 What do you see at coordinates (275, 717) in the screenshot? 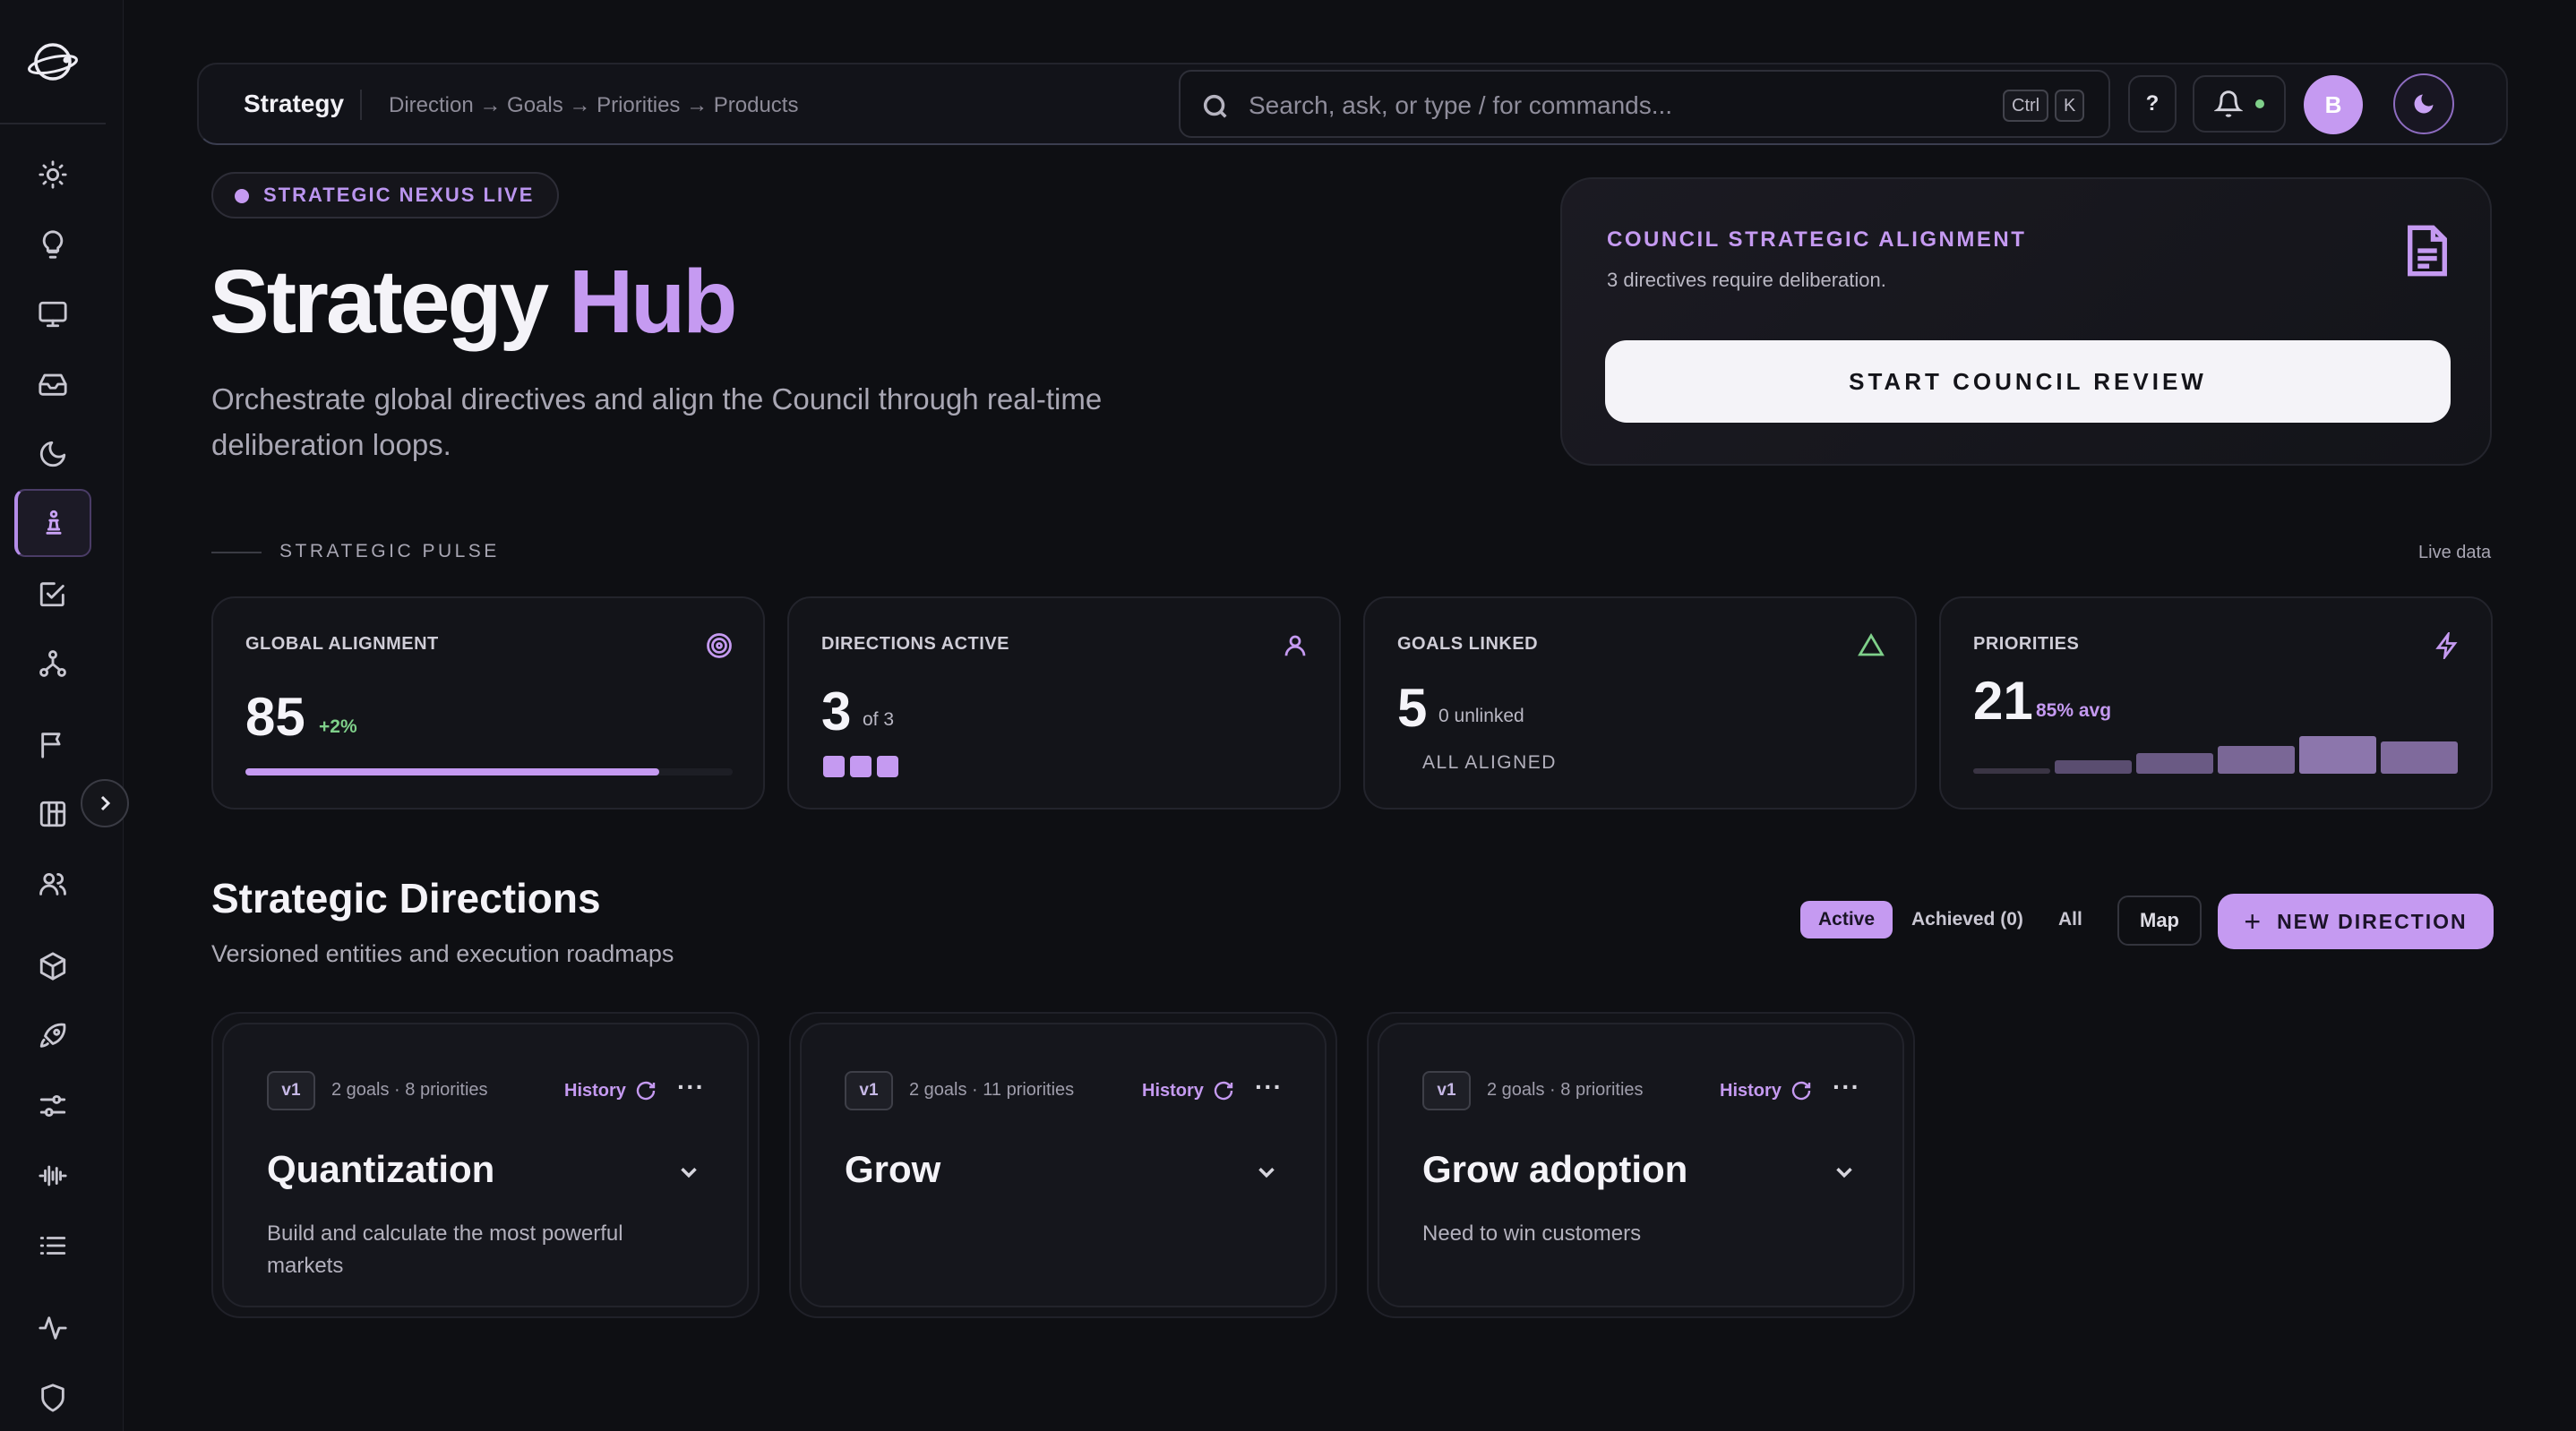
I see `stat-value: 85` at bounding box center [275, 717].